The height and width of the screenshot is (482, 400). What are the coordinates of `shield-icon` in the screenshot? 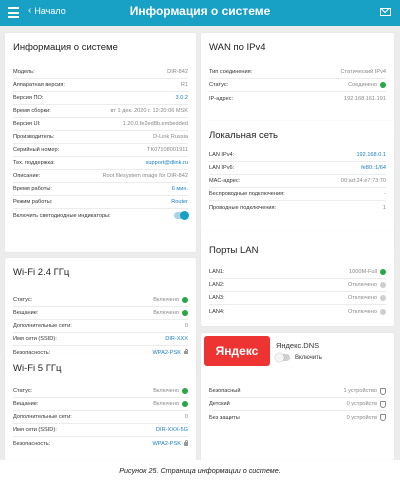 It's located at (383, 391).